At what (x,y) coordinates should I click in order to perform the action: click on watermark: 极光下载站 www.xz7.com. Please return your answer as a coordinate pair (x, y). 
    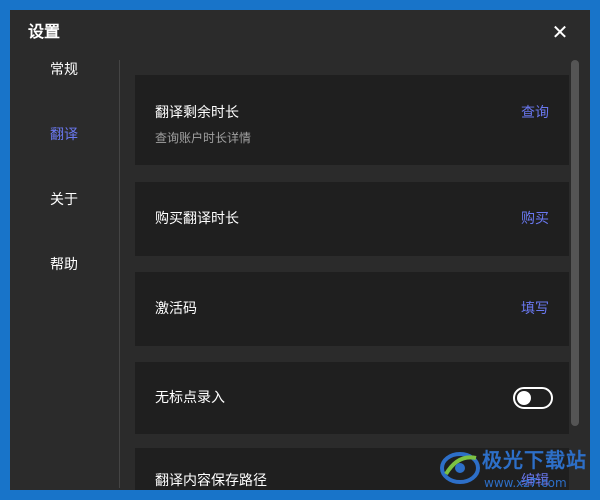
    Looking at the image, I should click on (518, 469).